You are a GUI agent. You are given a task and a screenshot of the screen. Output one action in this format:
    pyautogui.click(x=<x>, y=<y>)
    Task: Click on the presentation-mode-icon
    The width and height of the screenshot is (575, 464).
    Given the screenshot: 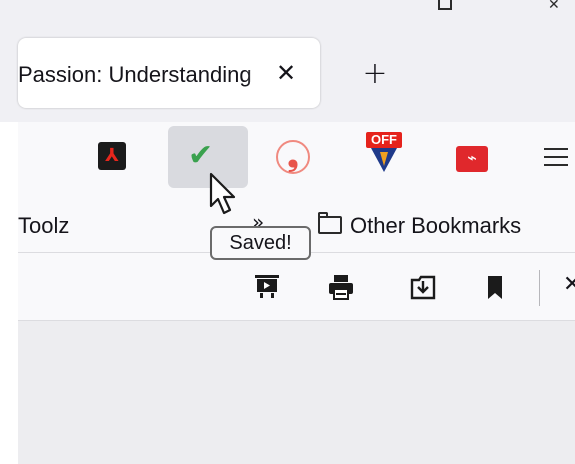 What is the action you would take?
    pyautogui.click(x=267, y=287)
    